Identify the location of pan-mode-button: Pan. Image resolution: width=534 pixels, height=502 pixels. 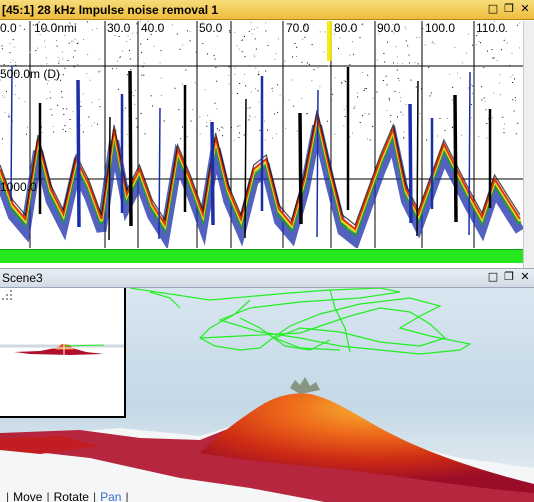
(110, 496).